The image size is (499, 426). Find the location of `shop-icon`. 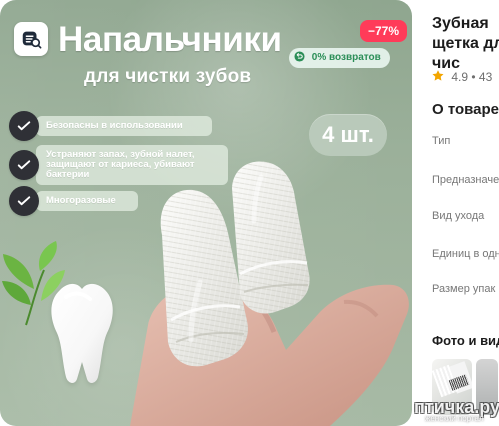

shop-icon is located at coordinates (32, 40).